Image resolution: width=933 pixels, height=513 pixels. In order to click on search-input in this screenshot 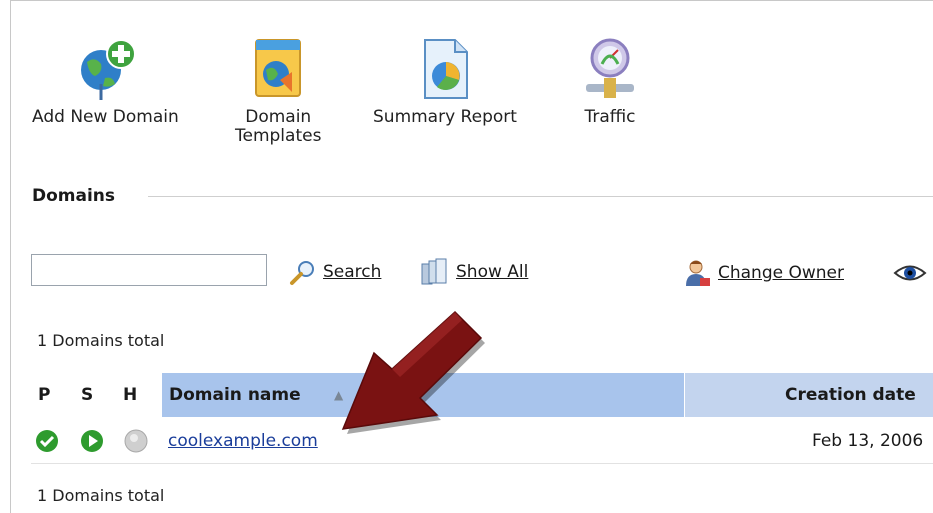, I will do `click(149, 270)`.